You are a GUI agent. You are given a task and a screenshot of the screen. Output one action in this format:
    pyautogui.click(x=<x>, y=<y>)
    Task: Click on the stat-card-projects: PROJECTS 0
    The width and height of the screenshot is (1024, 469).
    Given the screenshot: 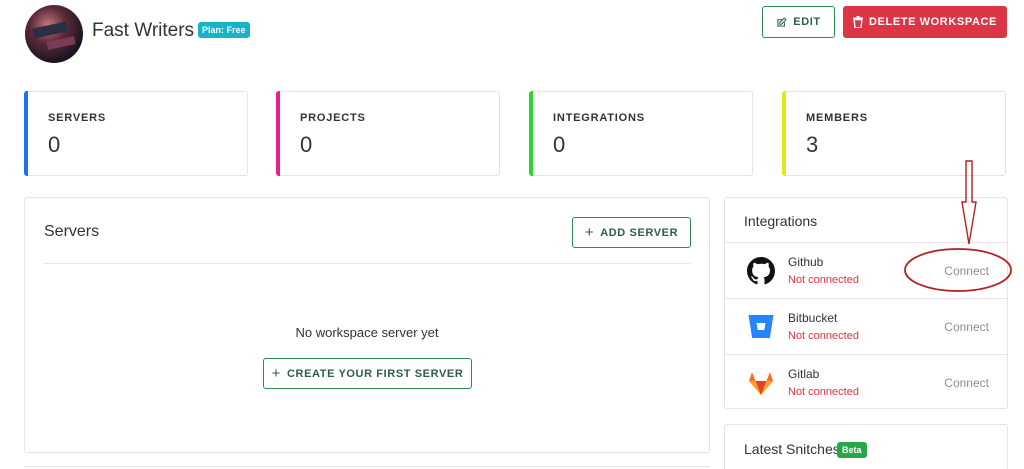 What is the action you would take?
    pyautogui.click(x=388, y=133)
    